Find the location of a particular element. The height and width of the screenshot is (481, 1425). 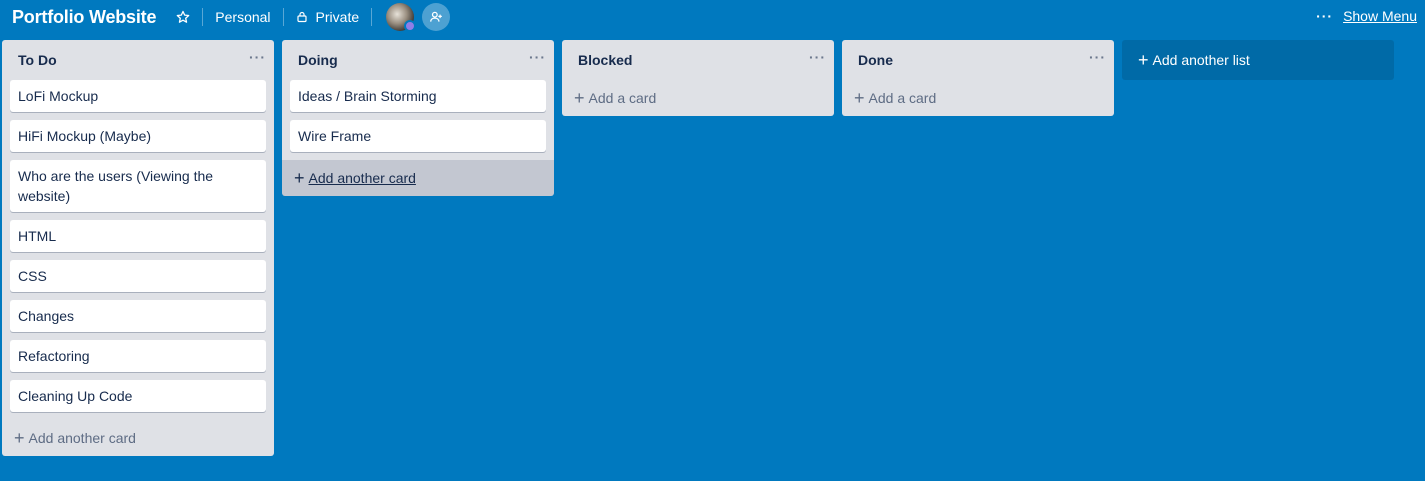

lock-icon is located at coordinates (302, 17).